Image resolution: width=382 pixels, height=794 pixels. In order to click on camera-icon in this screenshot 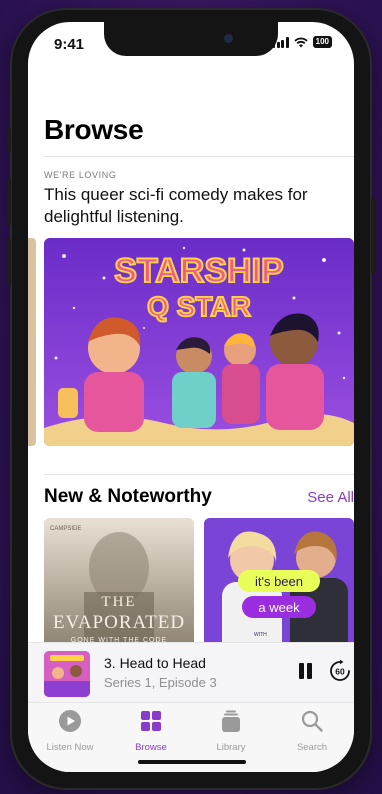, I will do `click(228, 38)`.